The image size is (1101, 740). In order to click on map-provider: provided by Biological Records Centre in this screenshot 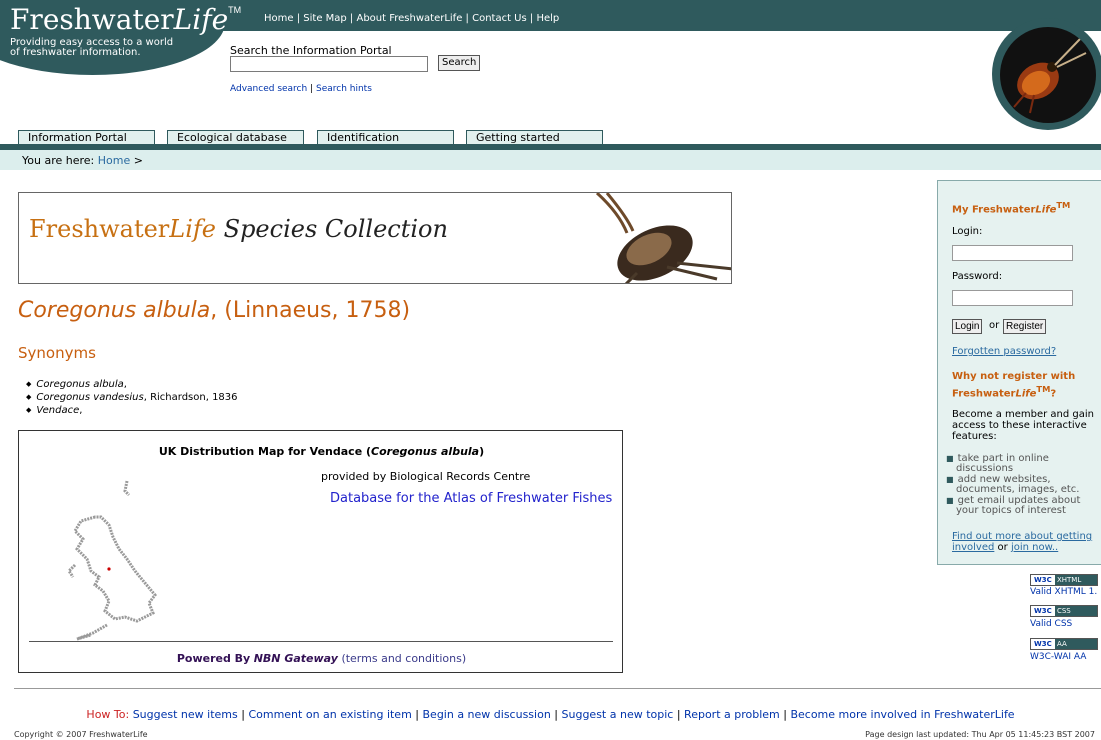, I will do `click(426, 476)`.